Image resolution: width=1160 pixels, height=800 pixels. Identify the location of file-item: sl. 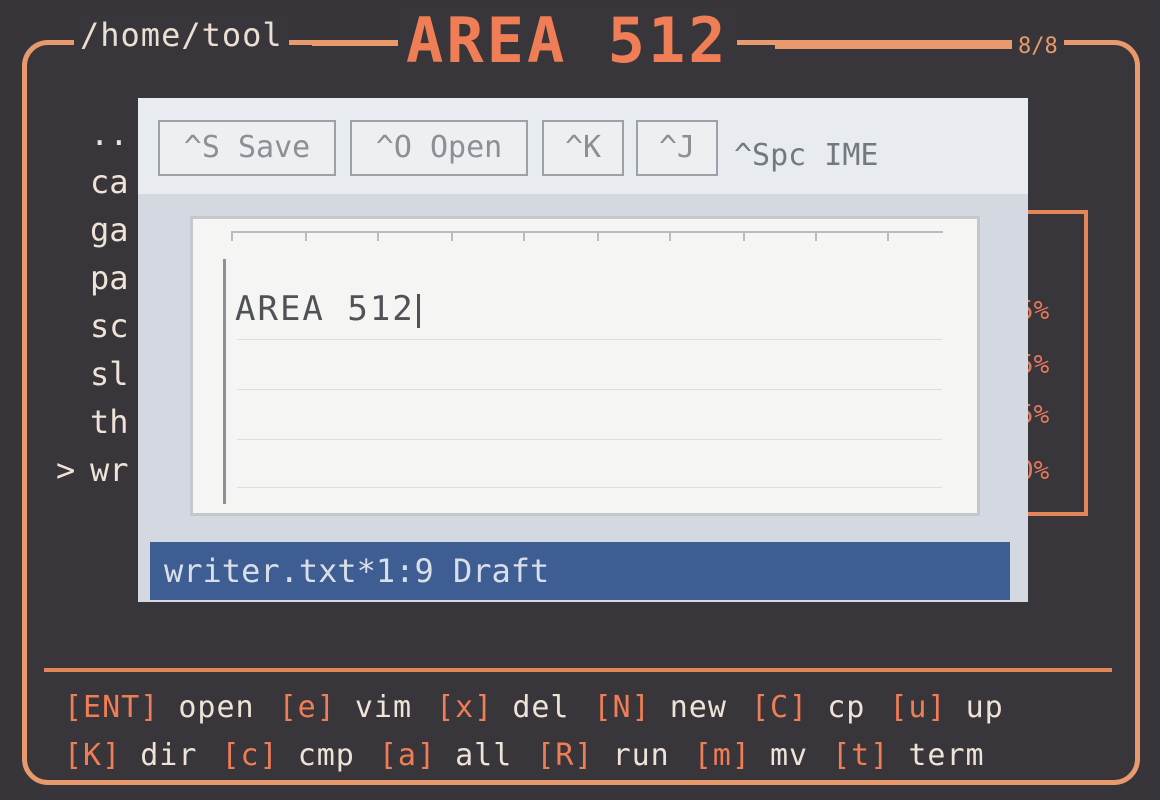
(92, 374).